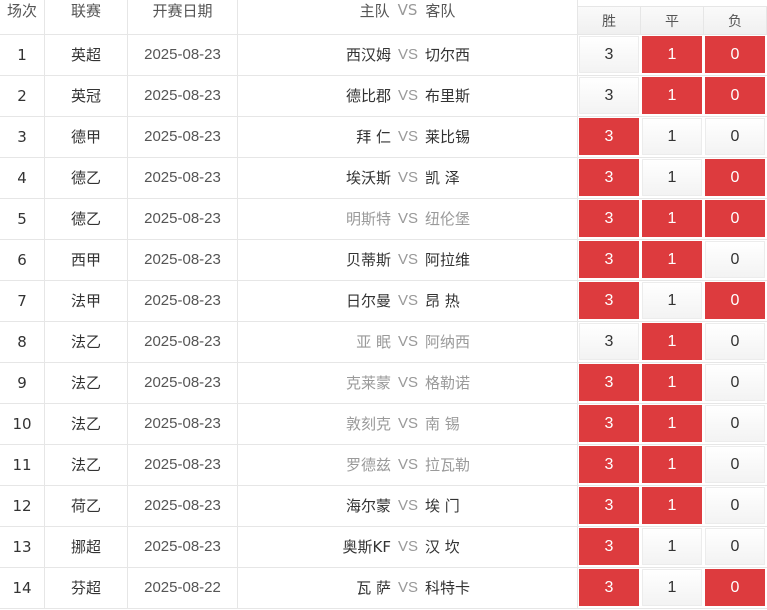 The image size is (767, 610). Describe the element at coordinates (501, 54) in the screenshot. I see `away-team: 切尔西` at that location.